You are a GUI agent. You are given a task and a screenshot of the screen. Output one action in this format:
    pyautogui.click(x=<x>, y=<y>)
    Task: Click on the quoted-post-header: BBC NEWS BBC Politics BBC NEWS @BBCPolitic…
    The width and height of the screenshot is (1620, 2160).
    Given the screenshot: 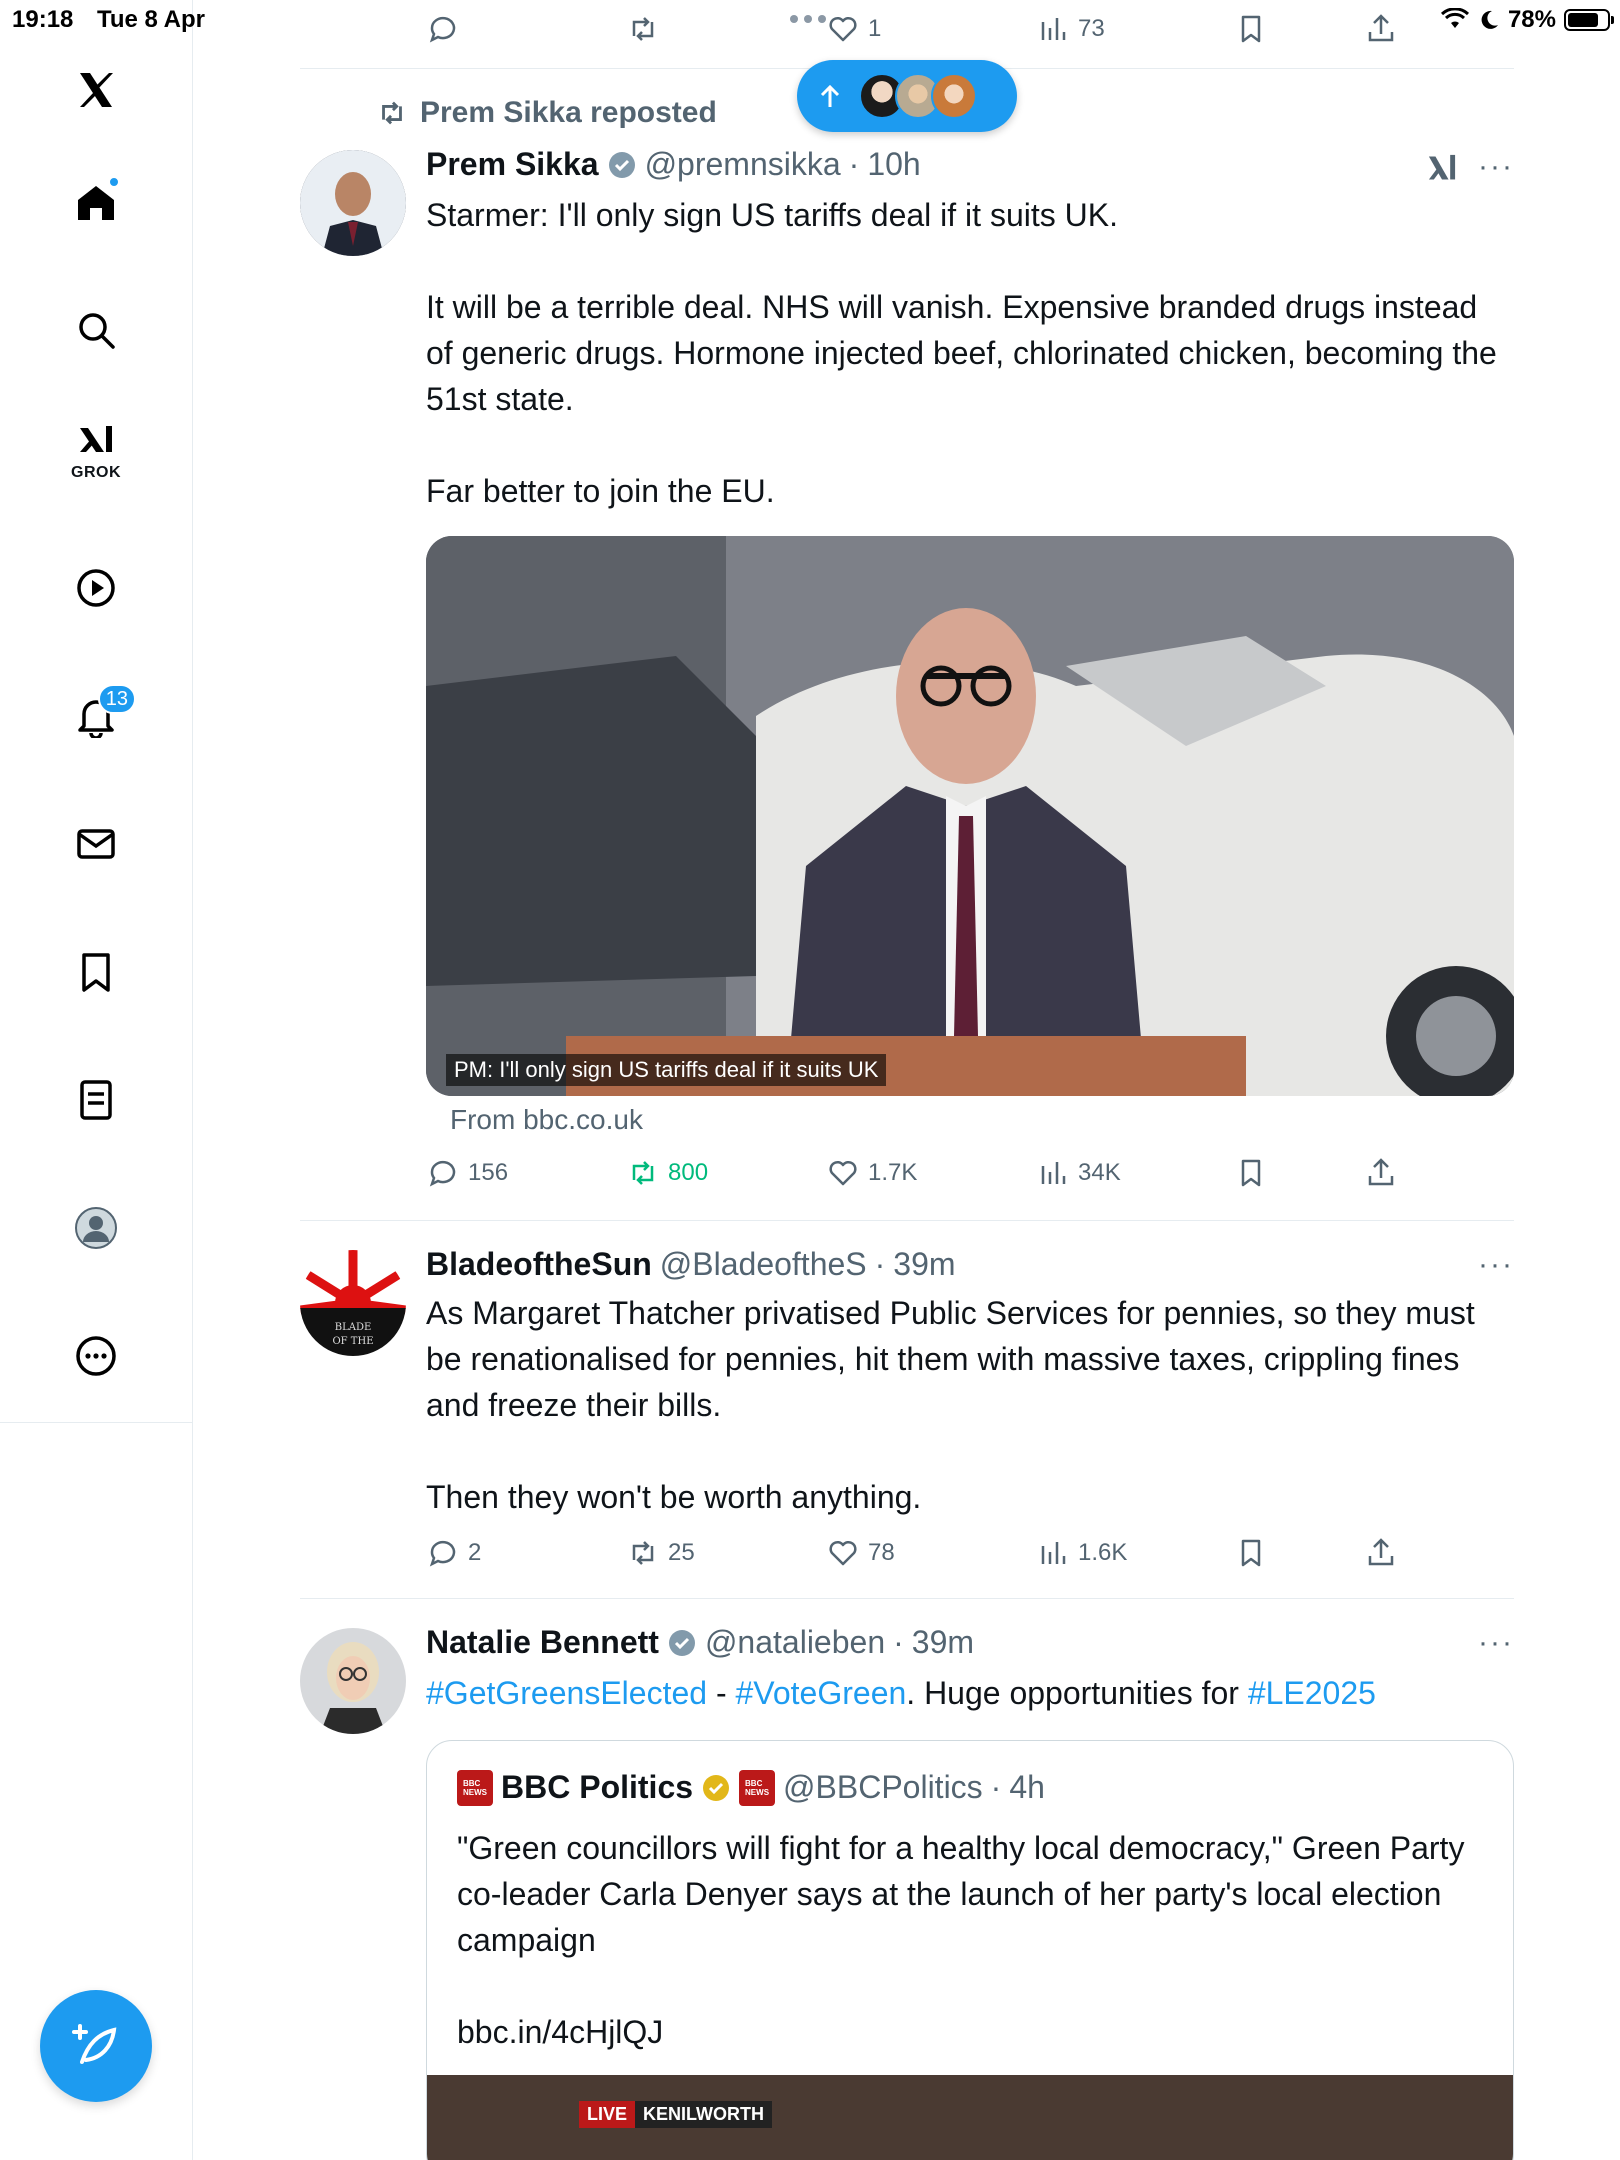 What is the action you would take?
    pyautogui.click(x=751, y=1787)
    